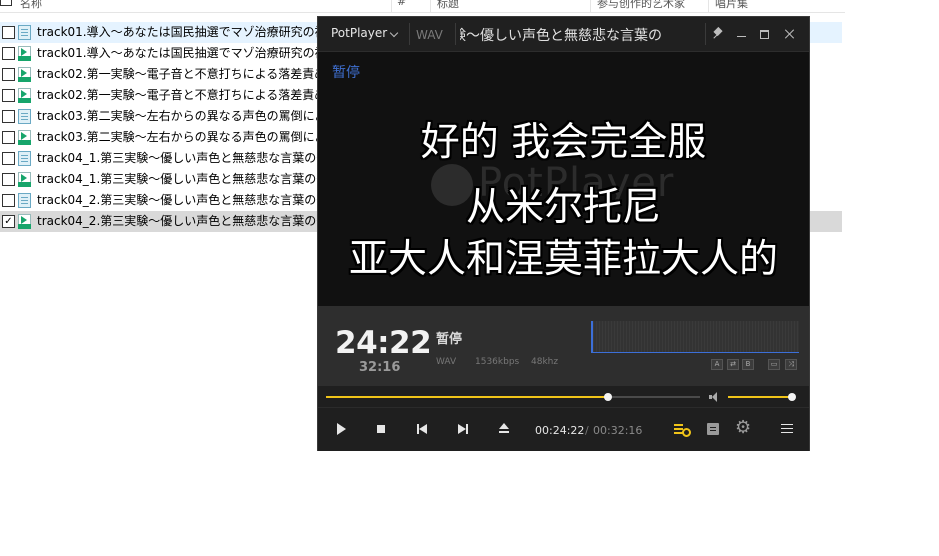 This screenshot has height=556, width=939. I want to click on seek-progress, so click(467, 397).